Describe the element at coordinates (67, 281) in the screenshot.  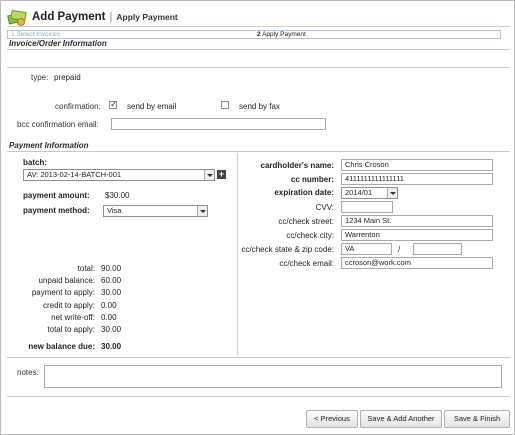
I see `summary-label: unpaid balance:` at that location.